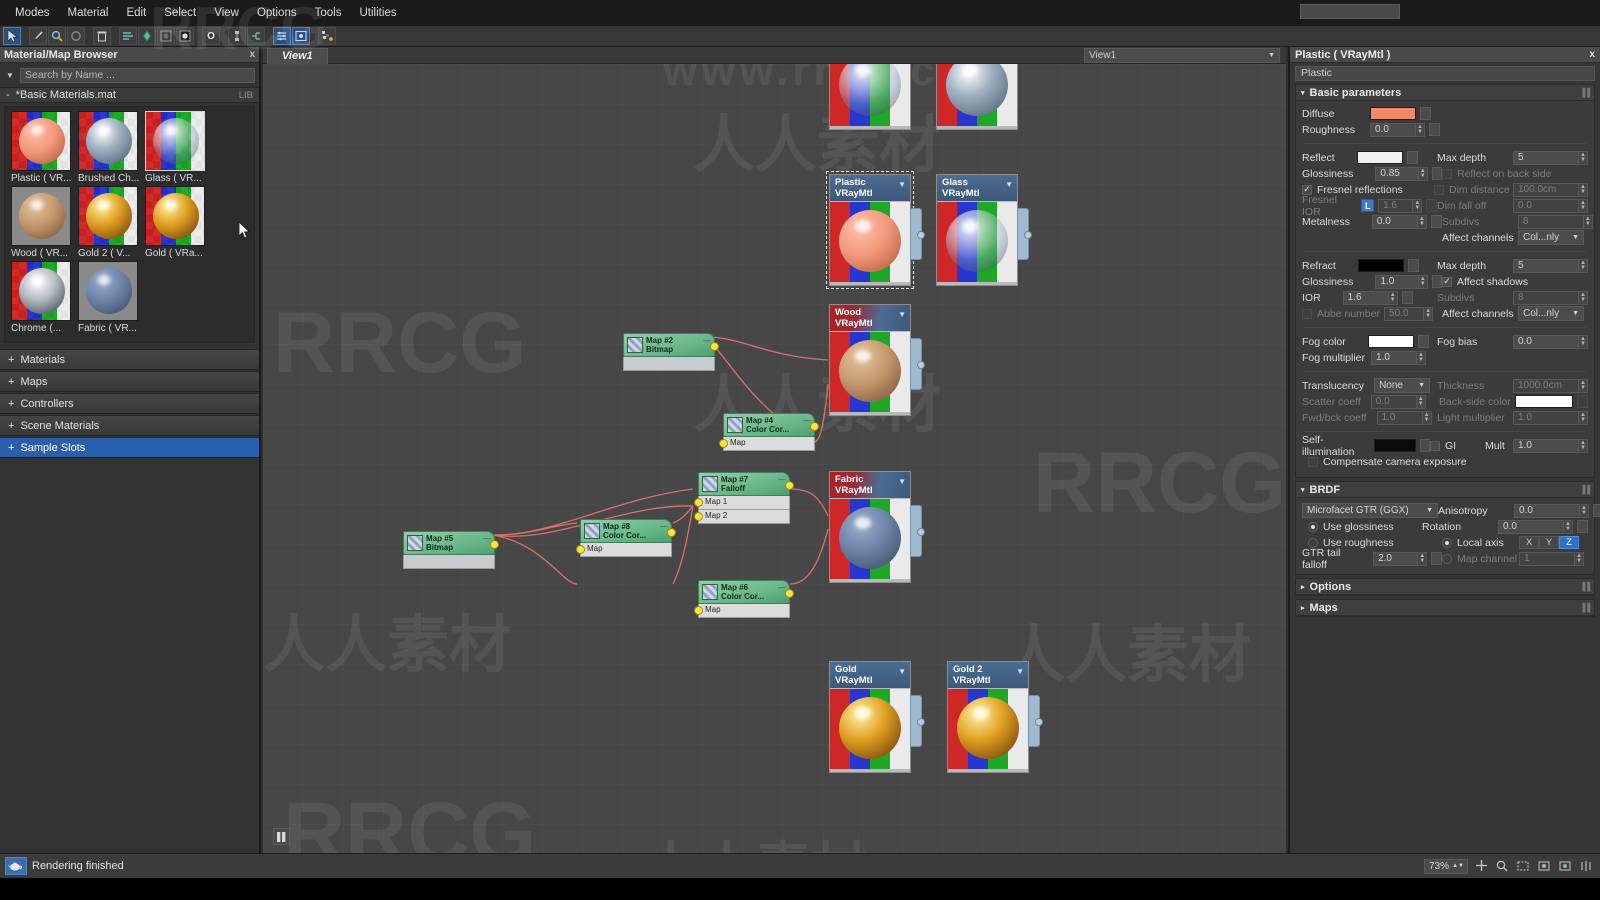 This screenshot has width=1600, height=900. Describe the element at coordinates (451, 550) in the screenshot. I see `map-node: Map #5 Bitmap —` at that location.